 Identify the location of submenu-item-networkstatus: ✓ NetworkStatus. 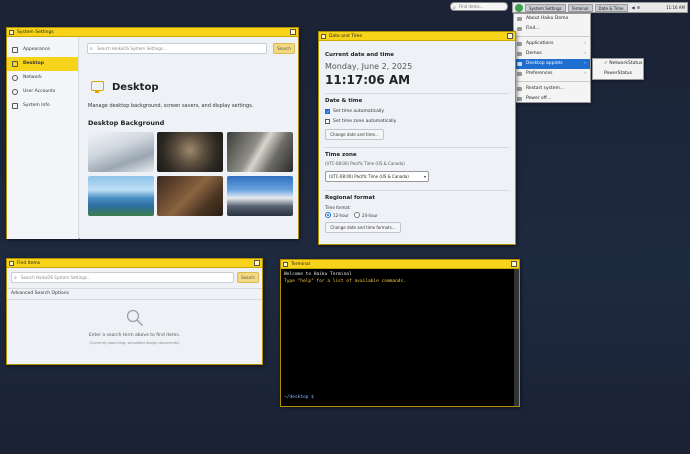
(618, 64).